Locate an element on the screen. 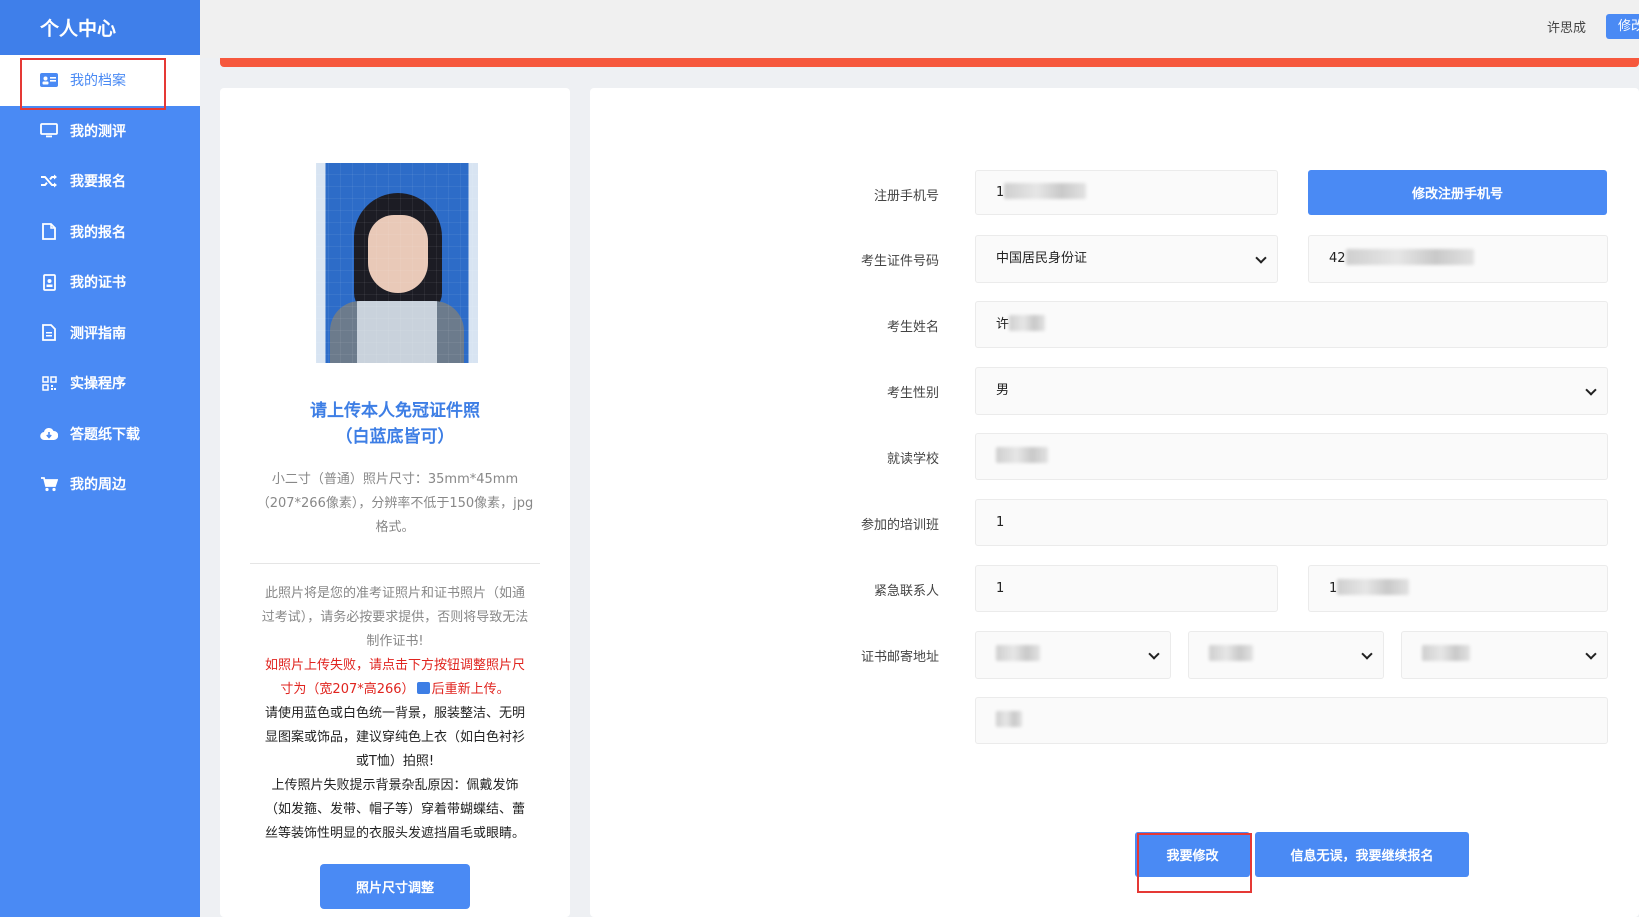 The image size is (1639, 917). sidebar-item-label: 实操程序 is located at coordinates (98, 384).